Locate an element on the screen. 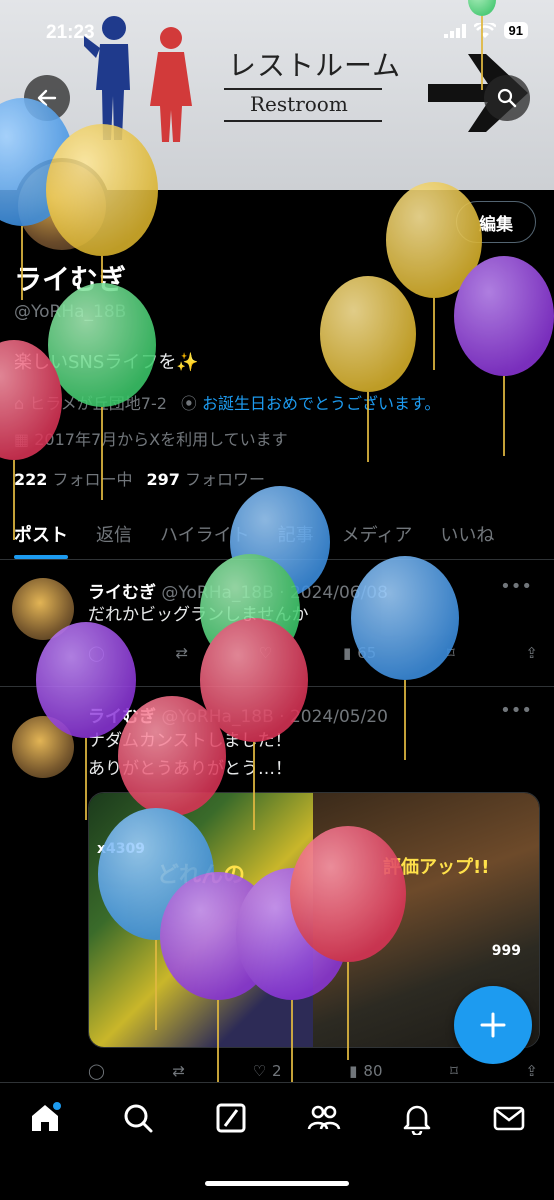  location-text: ヒラメが丘団地7-2 is located at coordinates (98, 403).